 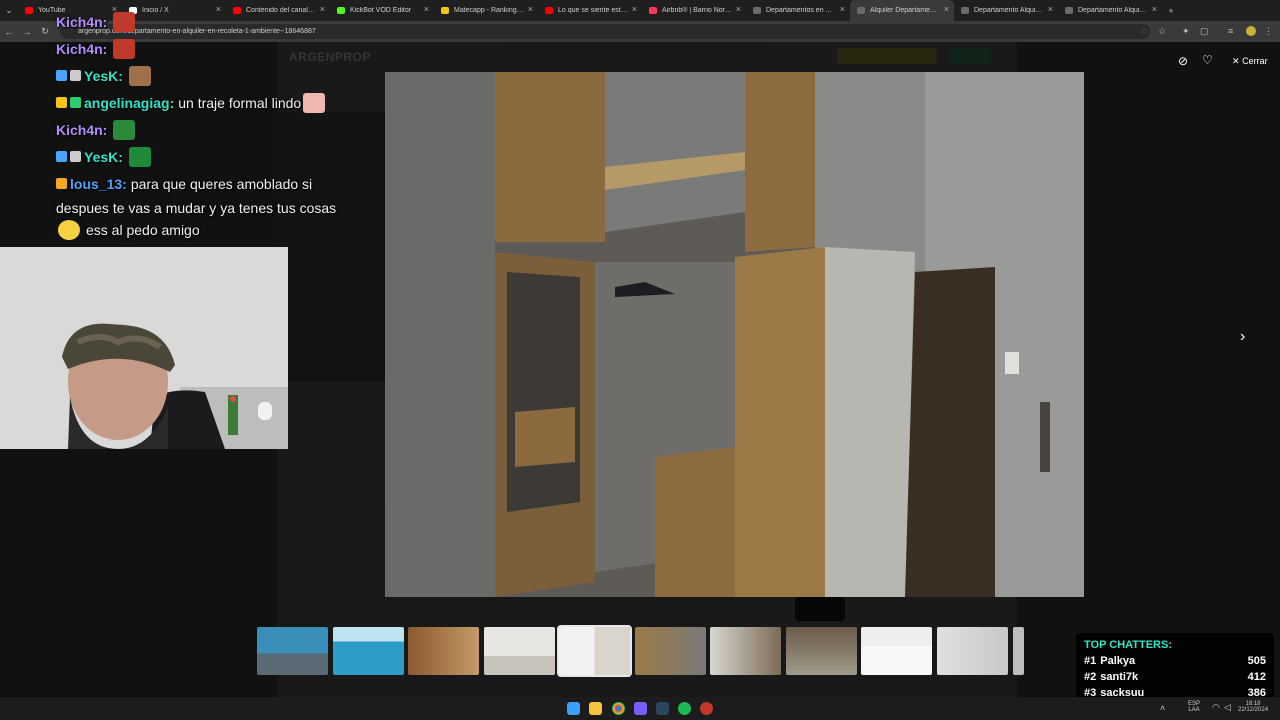 What do you see at coordinates (593, 10) in the screenshot?
I see `tab-label: Lo que se siente estar sol` at bounding box center [593, 10].